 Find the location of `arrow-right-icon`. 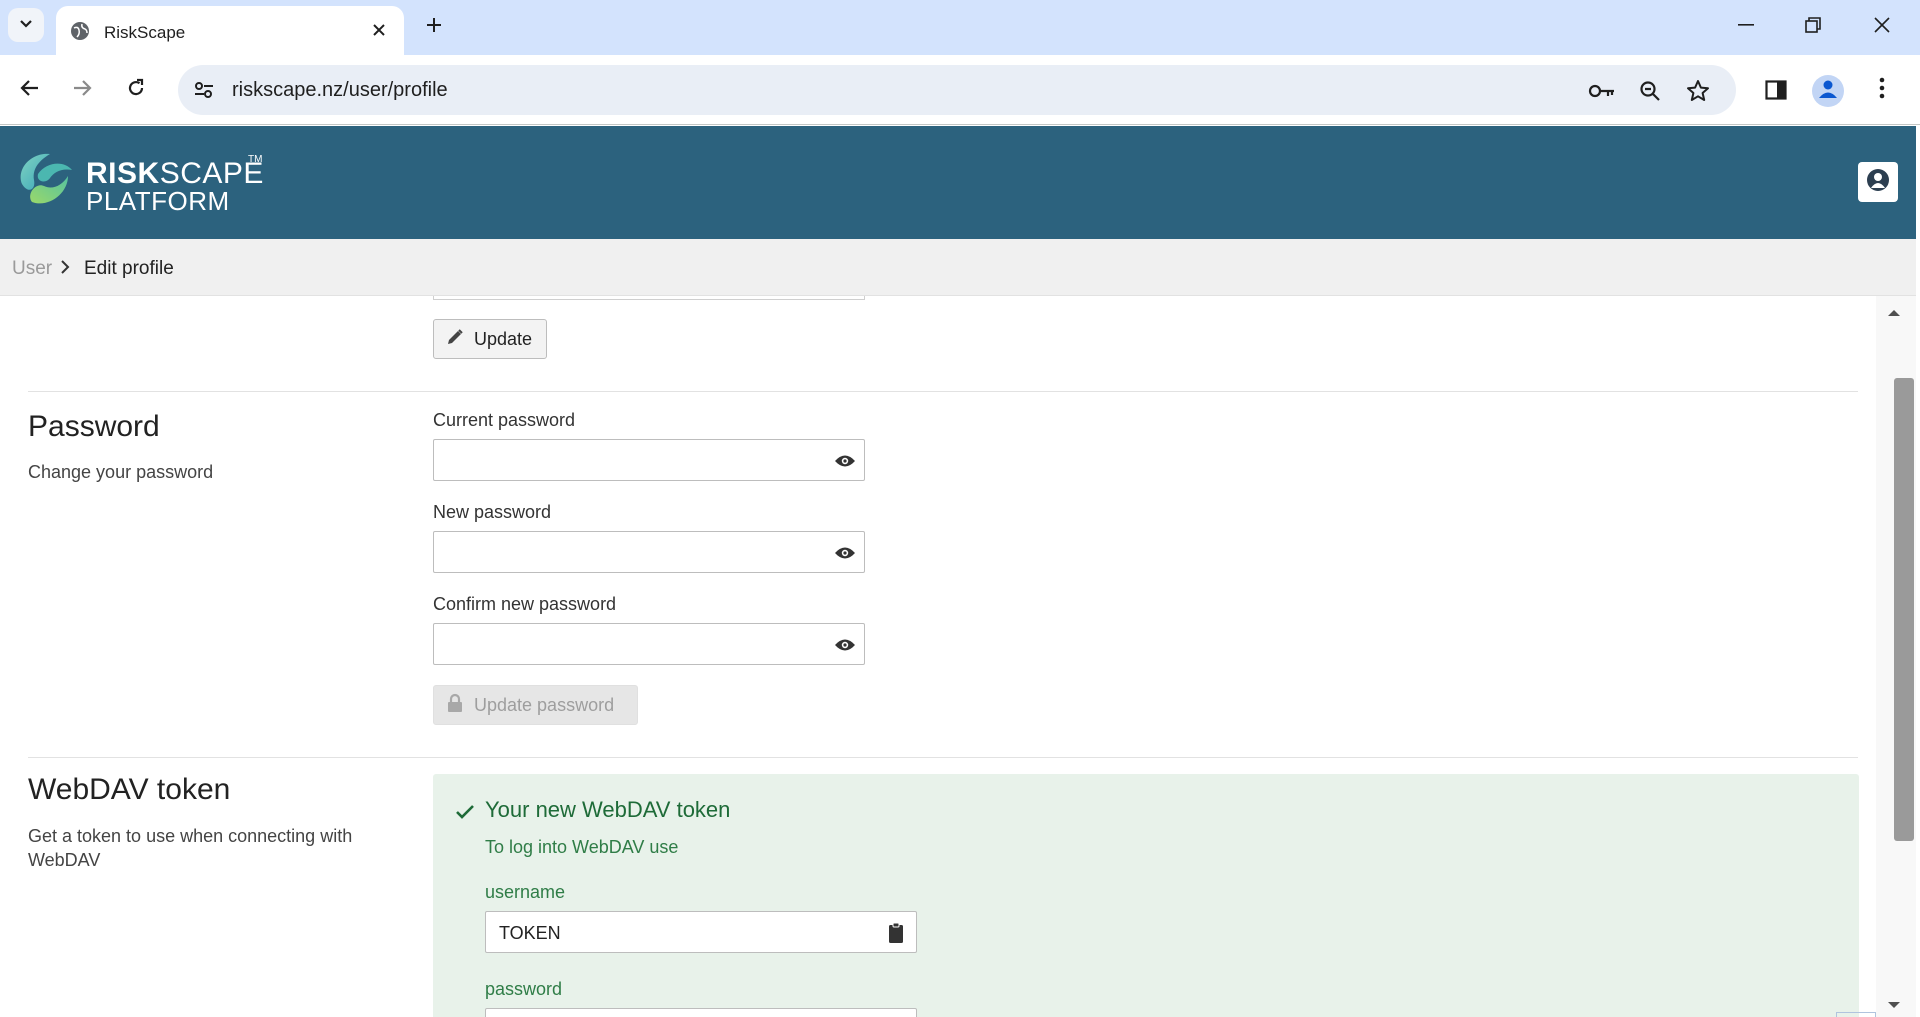

arrow-right-icon is located at coordinates (82, 90).